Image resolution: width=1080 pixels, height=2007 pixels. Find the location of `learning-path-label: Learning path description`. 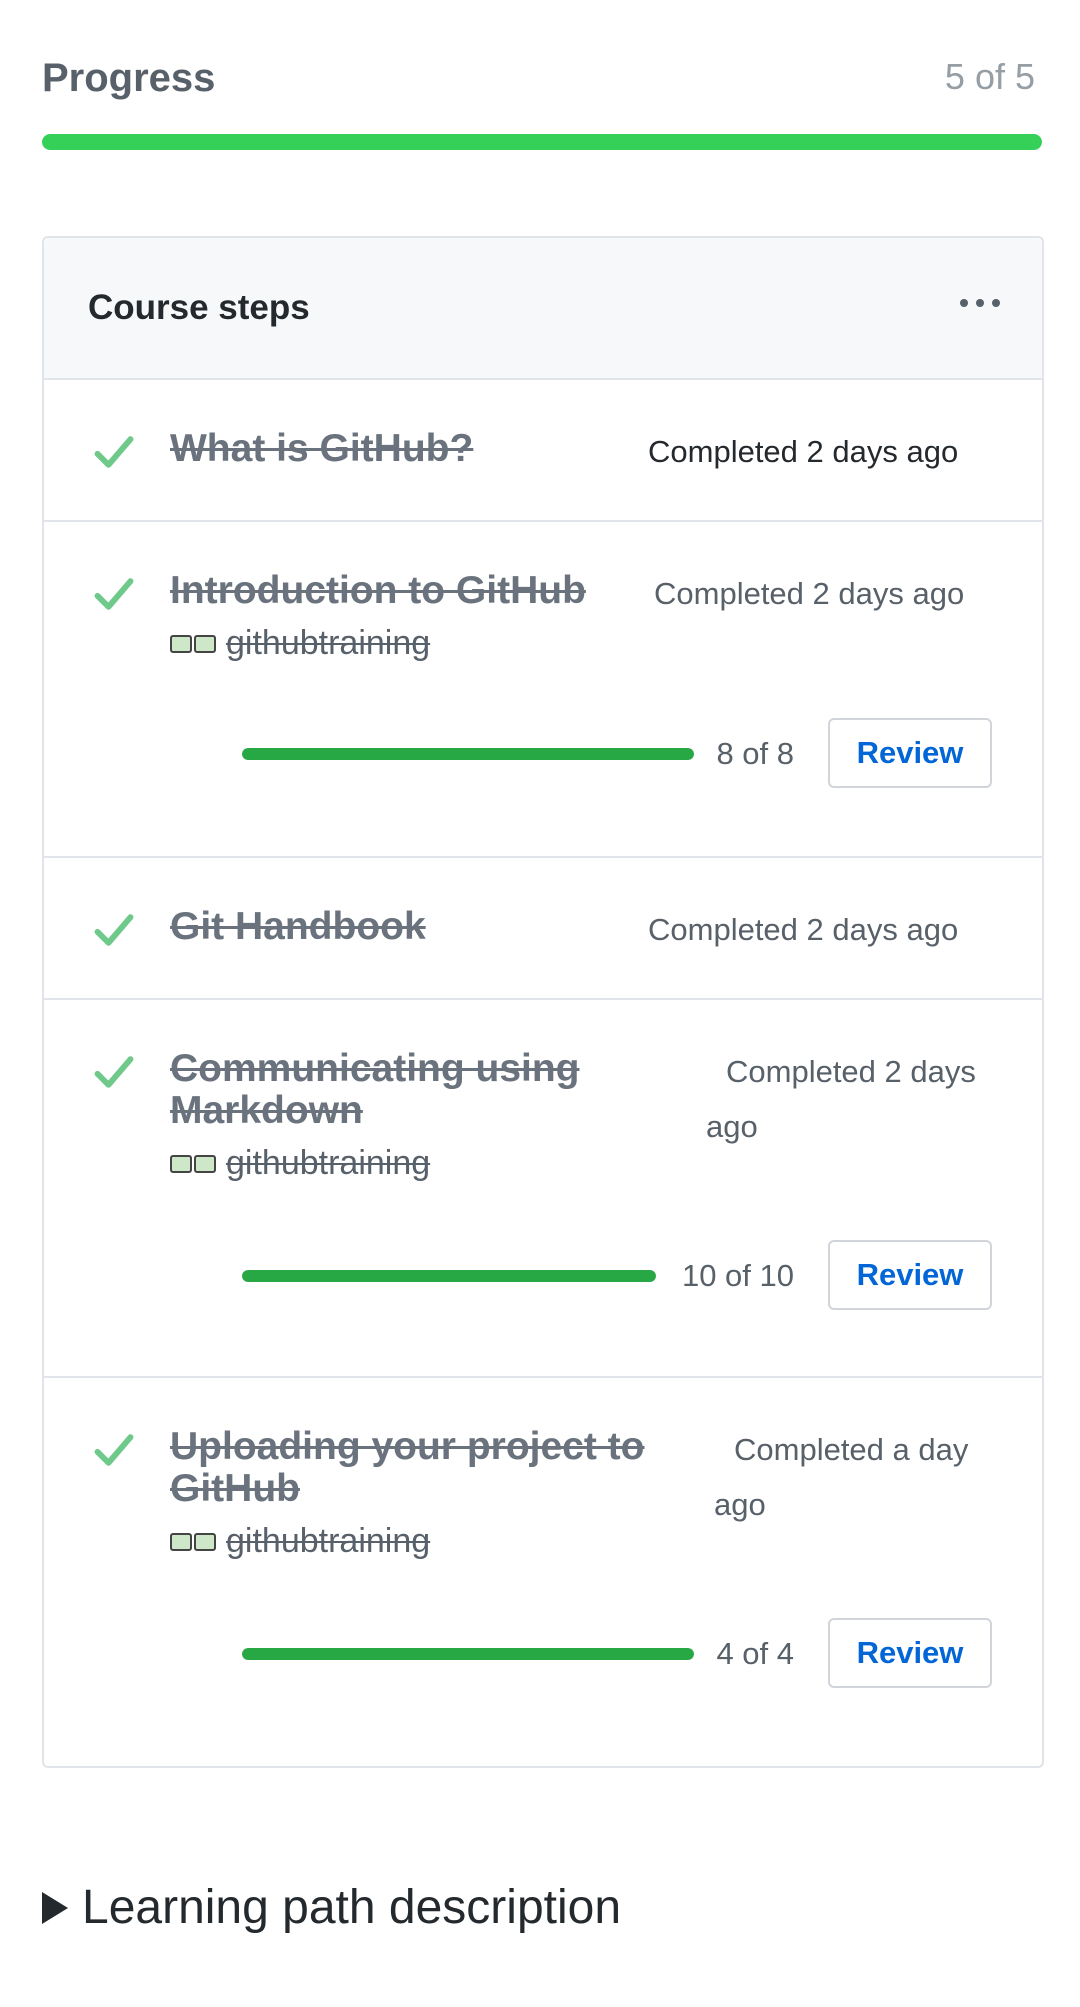

learning-path-label: Learning path description is located at coordinates (352, 1907).